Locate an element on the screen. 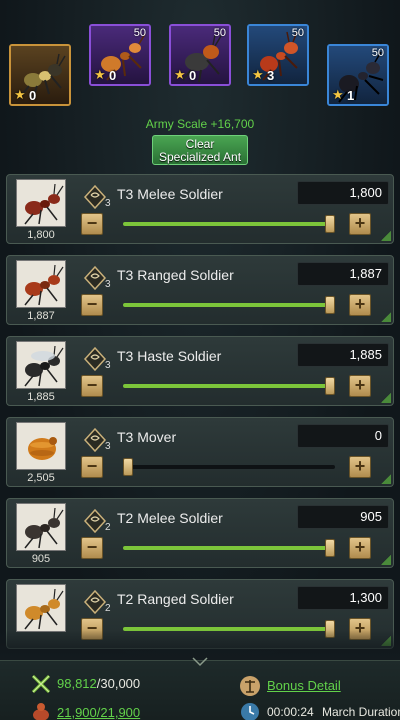  troop-row: 1,887 3 T3 Ranged Soldier 1,887 − + is located at coordinates (200, 290).